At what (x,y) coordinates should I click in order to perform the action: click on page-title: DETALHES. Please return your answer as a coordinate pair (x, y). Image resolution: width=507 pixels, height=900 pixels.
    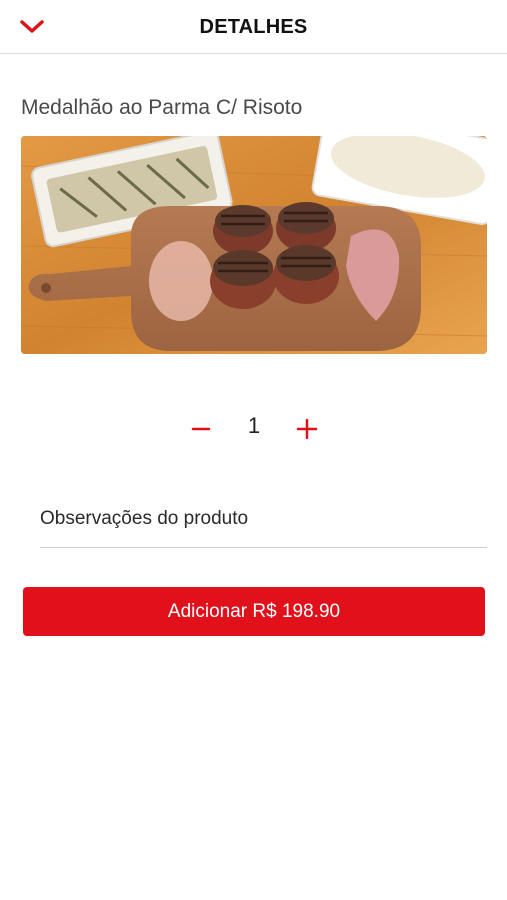
    Looking at the image, I should click on (253, 27).